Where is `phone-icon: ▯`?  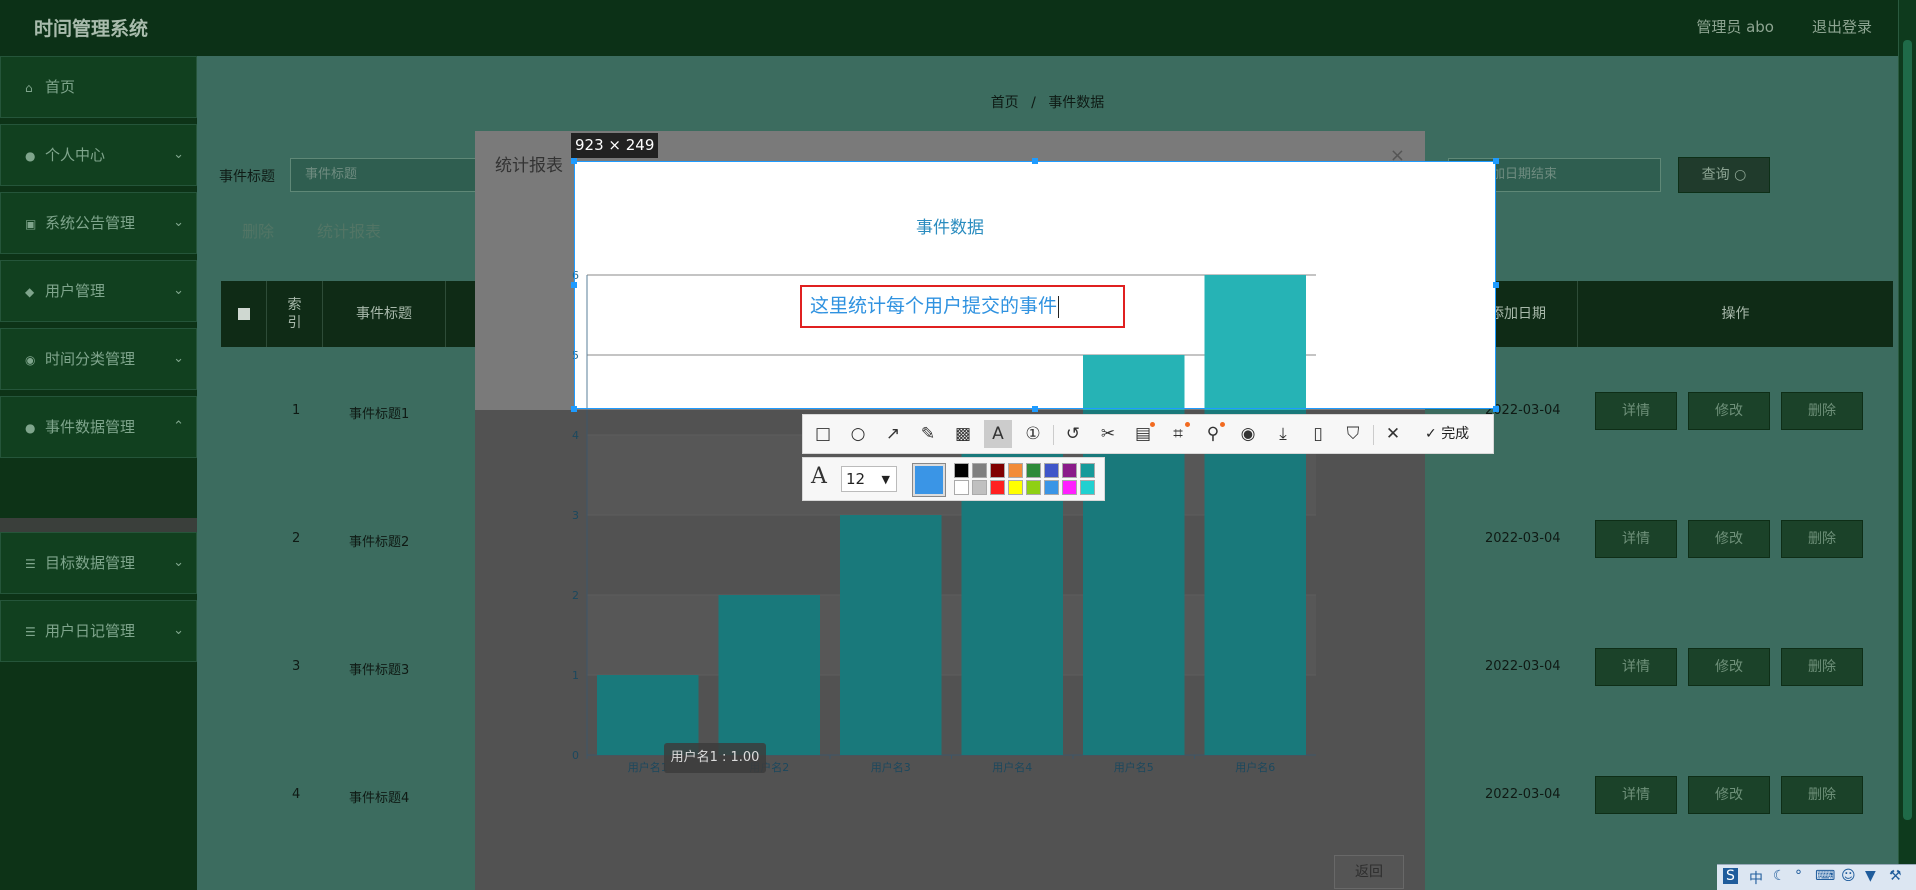
phone-icon: ▯ is located at coordinates (1318, 434).